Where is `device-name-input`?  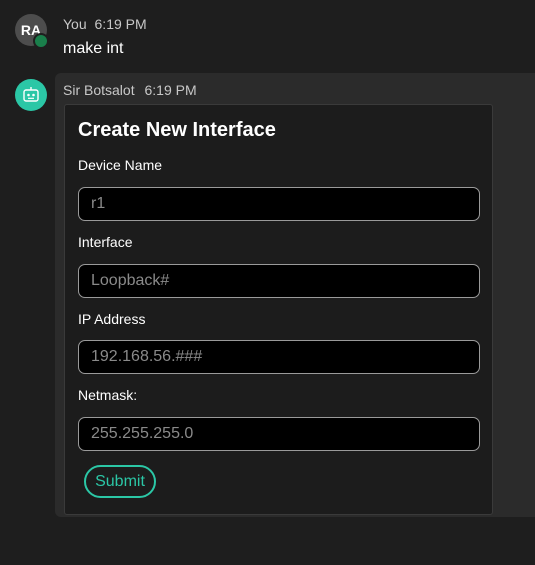 device-name-input is located at coordinates (279, 204).